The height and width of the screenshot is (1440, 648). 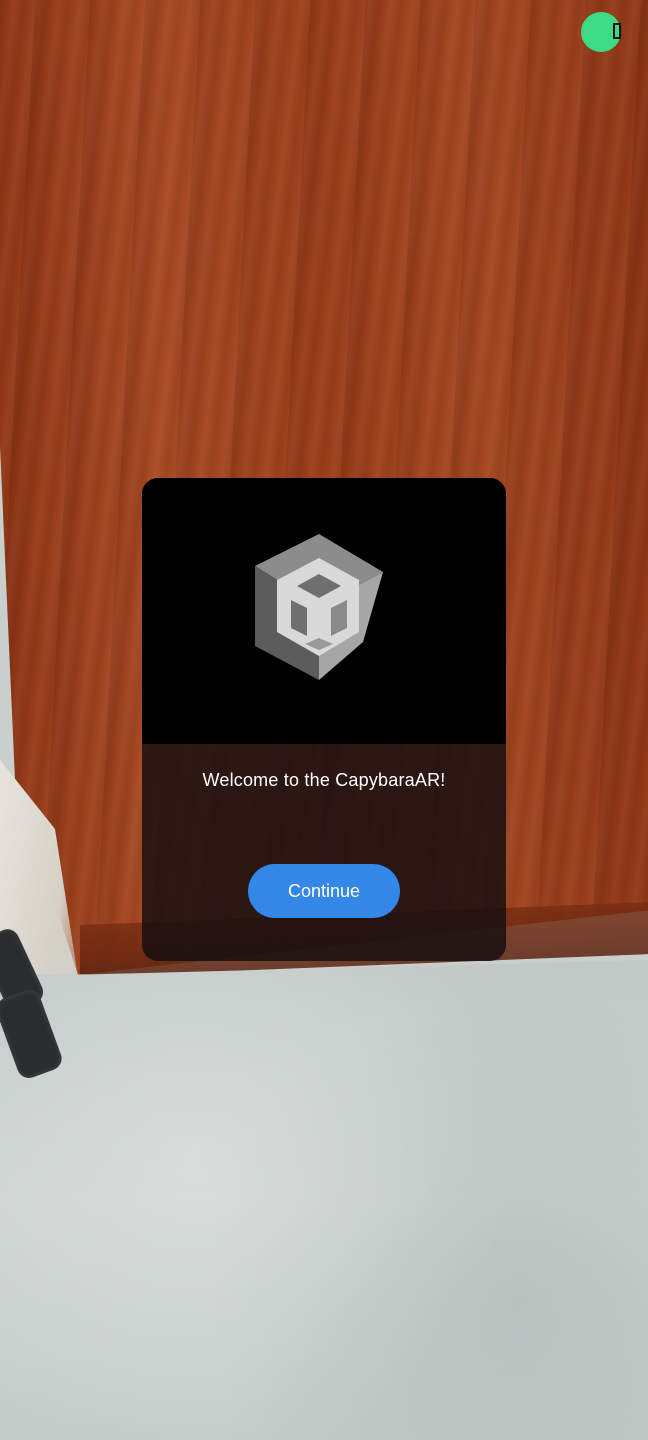 I want to click on unity-cube-logo-icon, so click(x=319, y=607).